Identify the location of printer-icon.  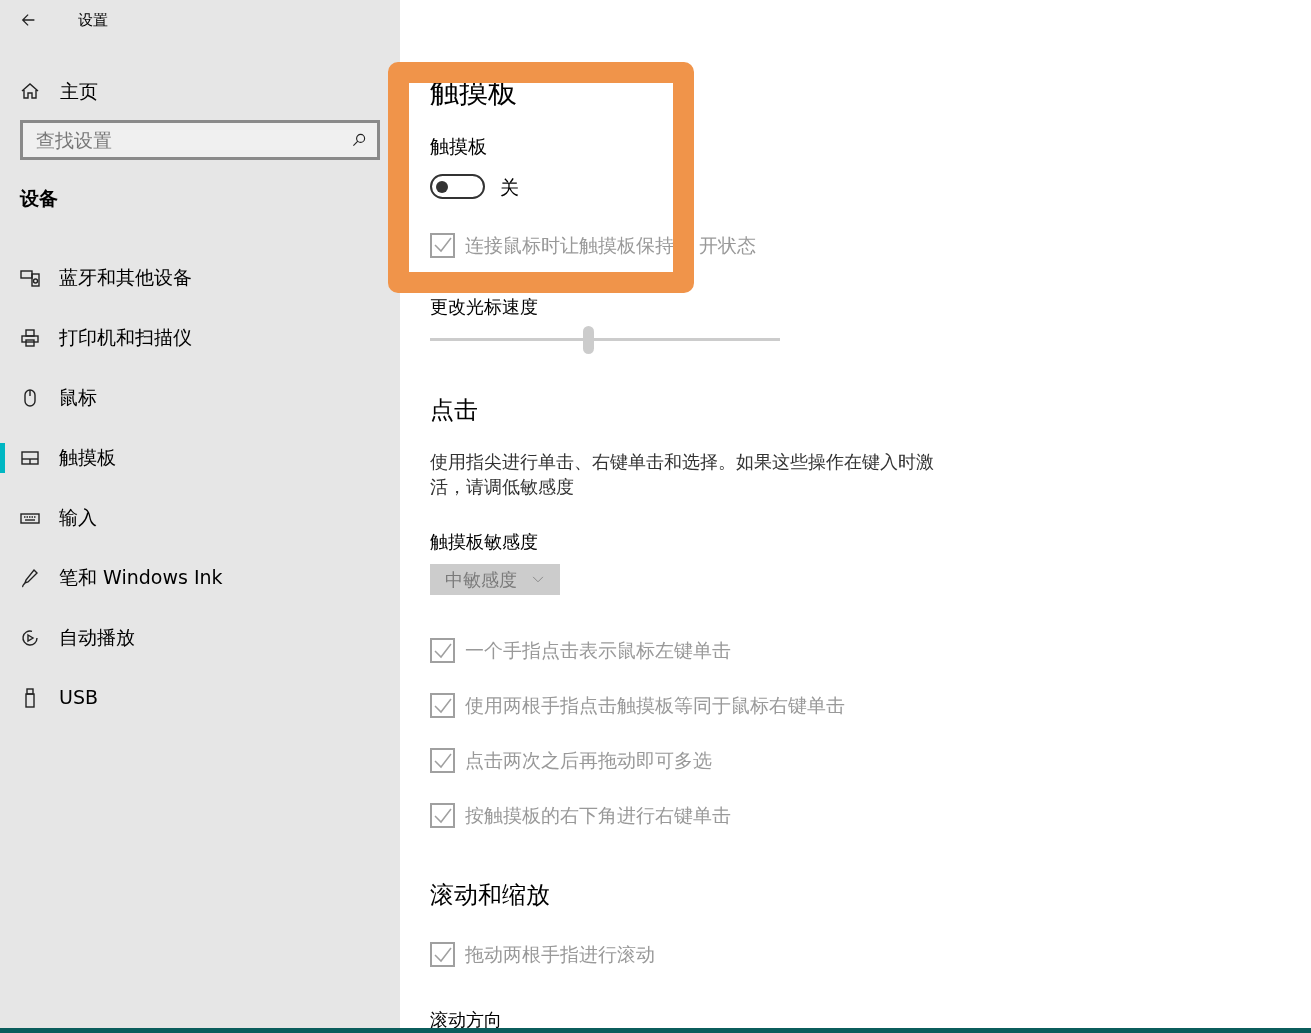
(30, 337).